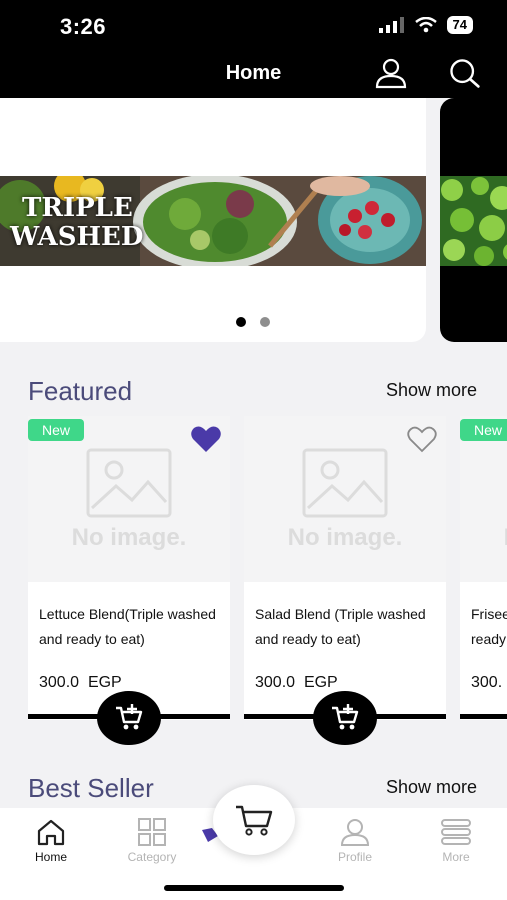 The width and height of the screenshot is (507, 900). What do you see at coordinates (459, 25) in the screenshot?
I see `battery-indicator: 74` at bounding box center [459, 25].